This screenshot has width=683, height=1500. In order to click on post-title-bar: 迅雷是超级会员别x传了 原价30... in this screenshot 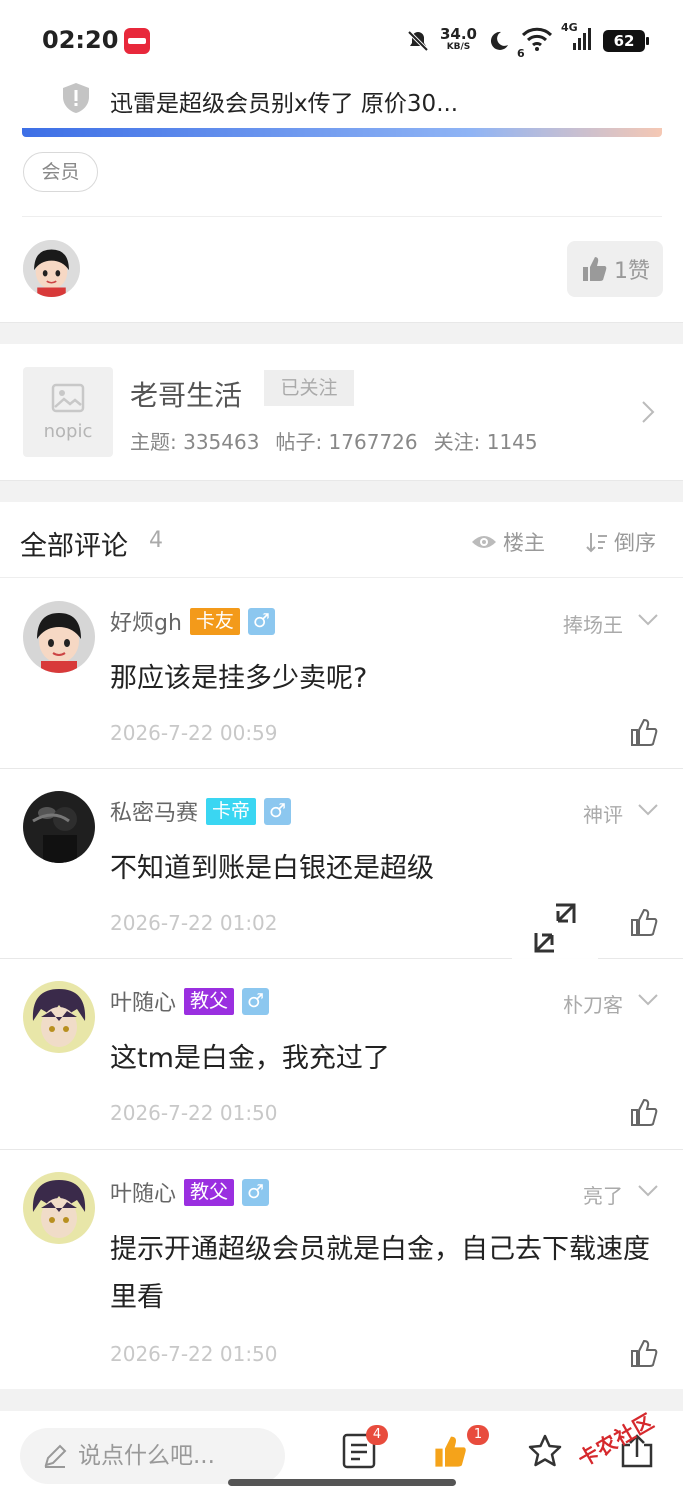, I will do `click(341, 100)`.